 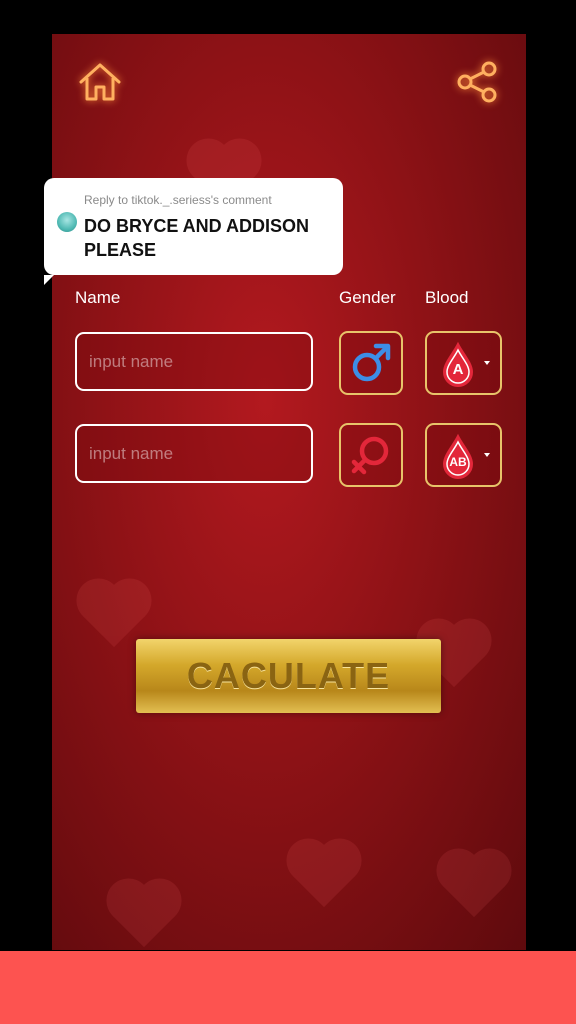 I want to click on commenter-avatar, so click(x=67, y=222).